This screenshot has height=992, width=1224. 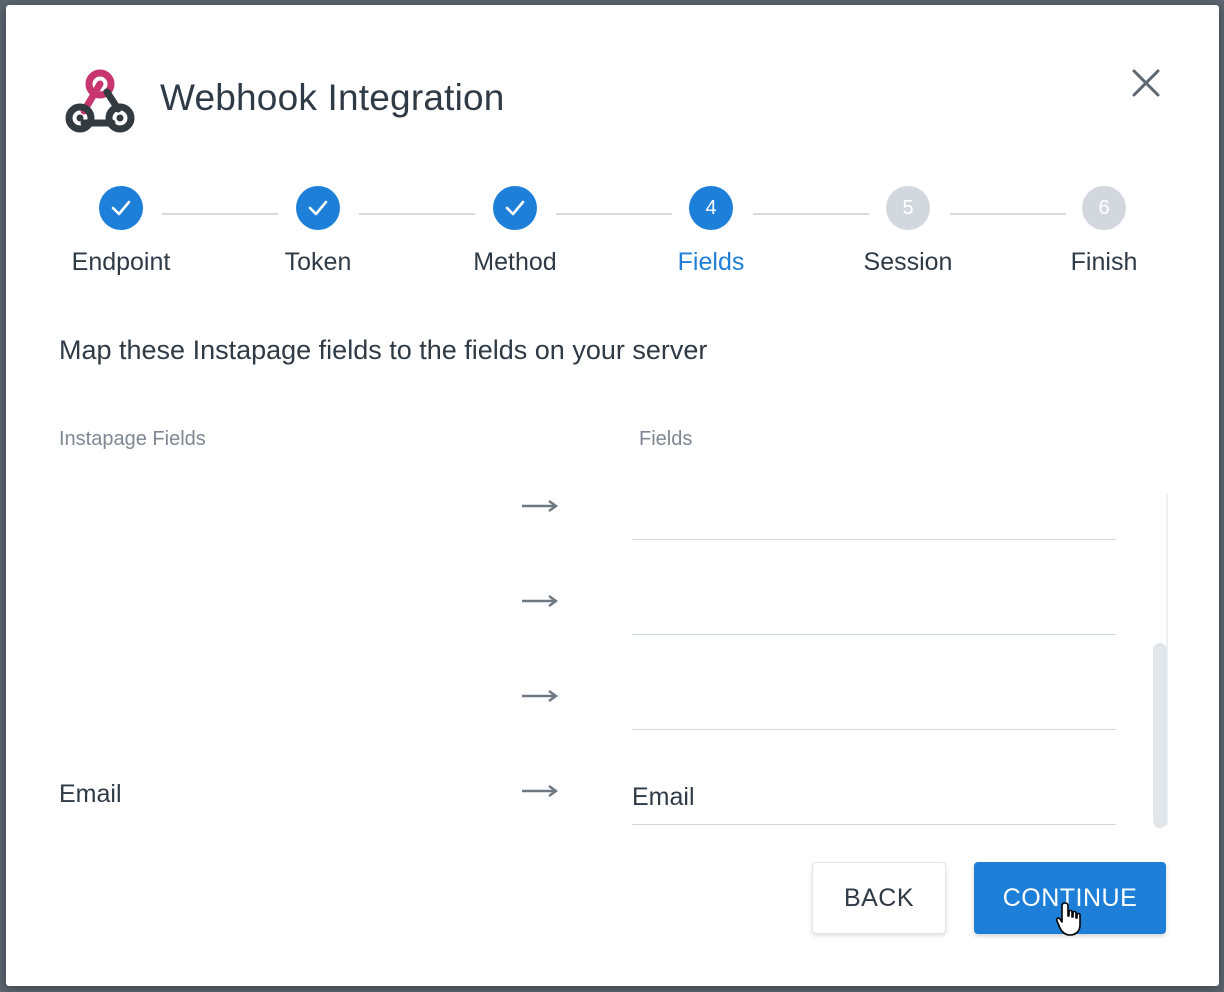 I want to click on close-icon, so click(x=1146, y=83).